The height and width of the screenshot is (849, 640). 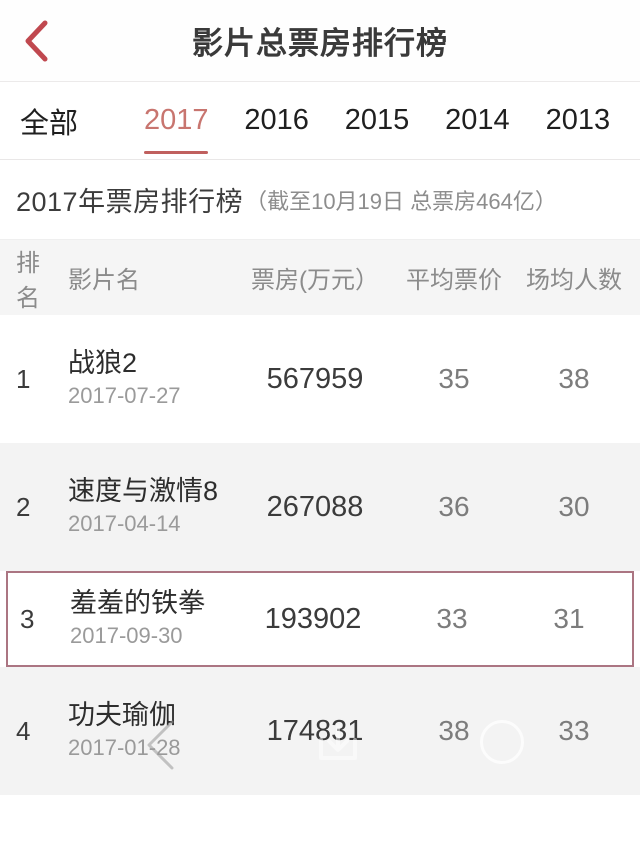 What do you see at coordinates (149, 378) in the screenshot?
I see `row-film: 战狼2 2017-07-27` at bounding box center [149, 378].